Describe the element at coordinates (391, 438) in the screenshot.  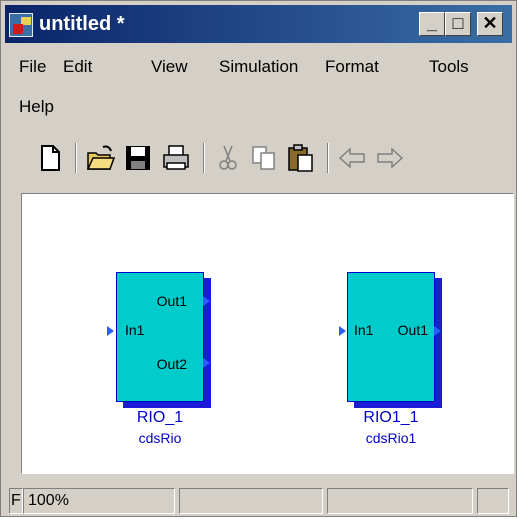
I see `block-library-label: cdsRio1` at that location.